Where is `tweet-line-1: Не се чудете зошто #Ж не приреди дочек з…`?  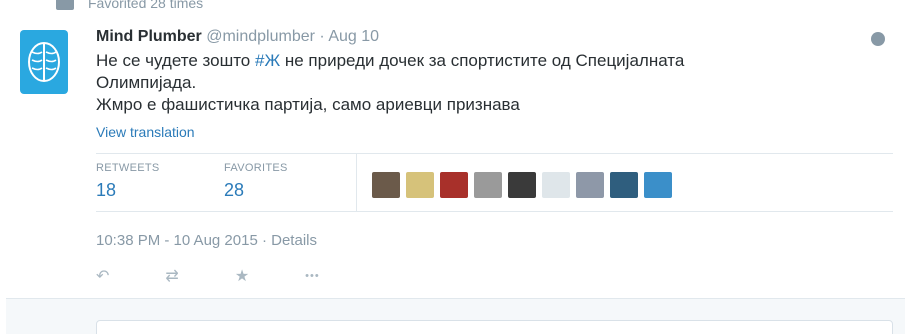
tweet-line-1: Не се чудете зошто #Ж не приреди дочек з… is located at coordinates (496, 61).